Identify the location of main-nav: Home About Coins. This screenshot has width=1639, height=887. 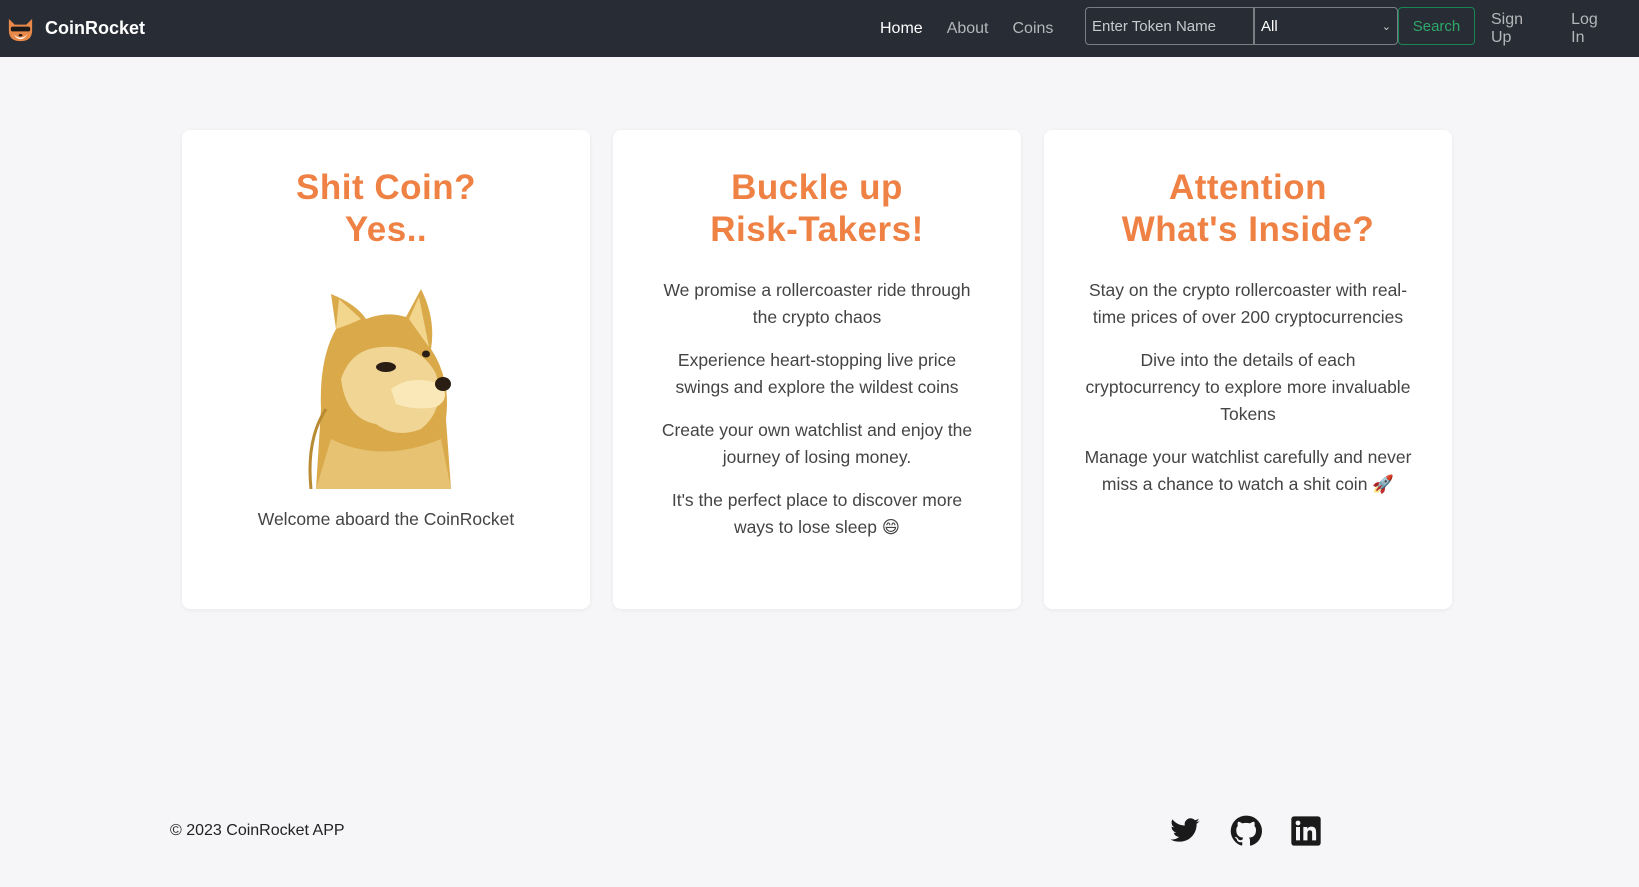
(978, 28).